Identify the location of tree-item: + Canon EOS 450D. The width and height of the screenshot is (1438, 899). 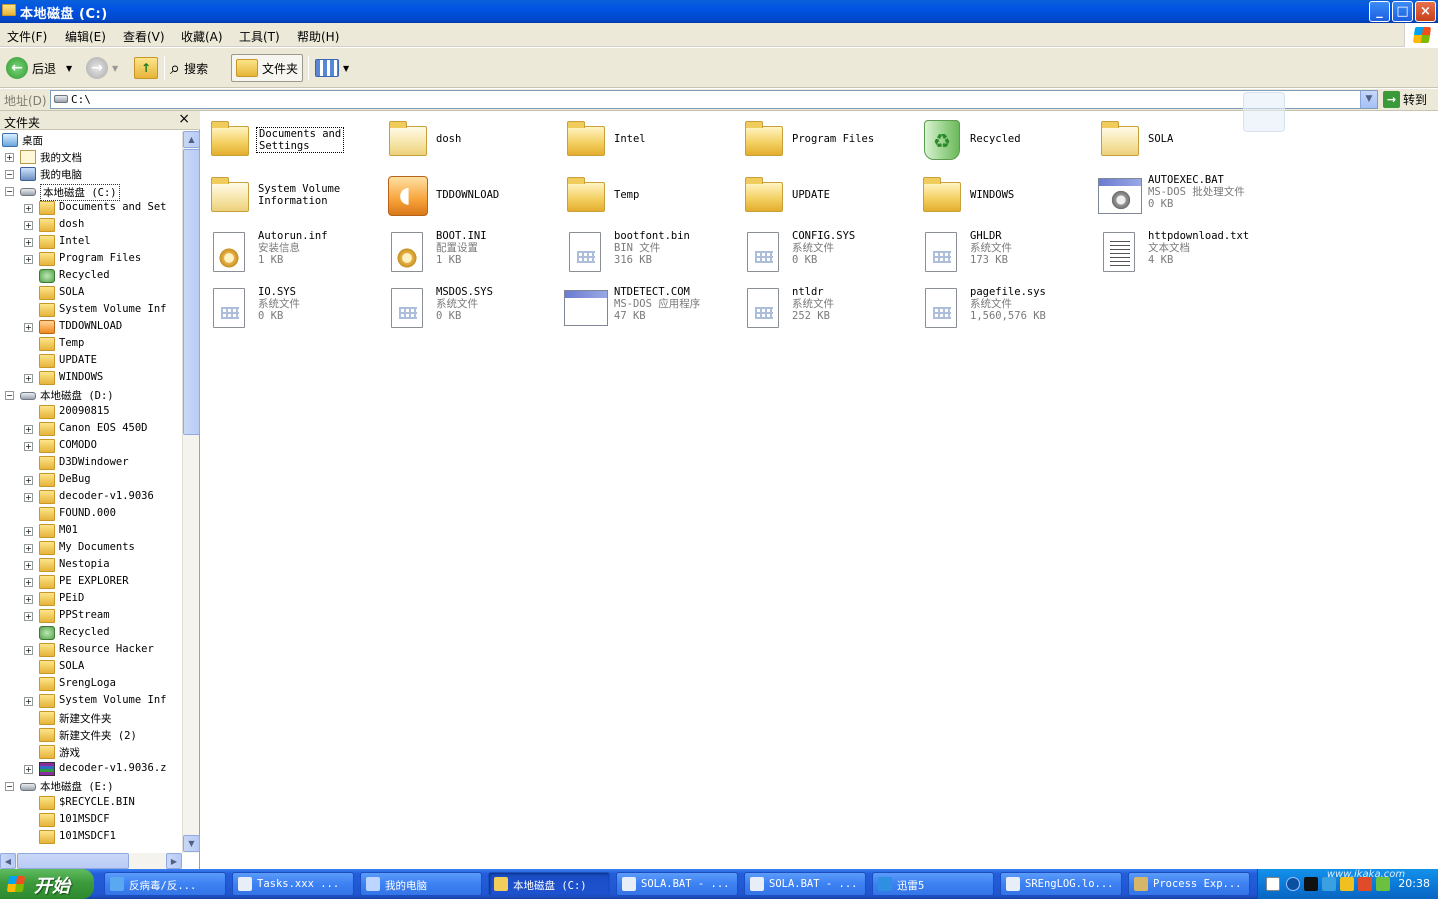
(91, 429).